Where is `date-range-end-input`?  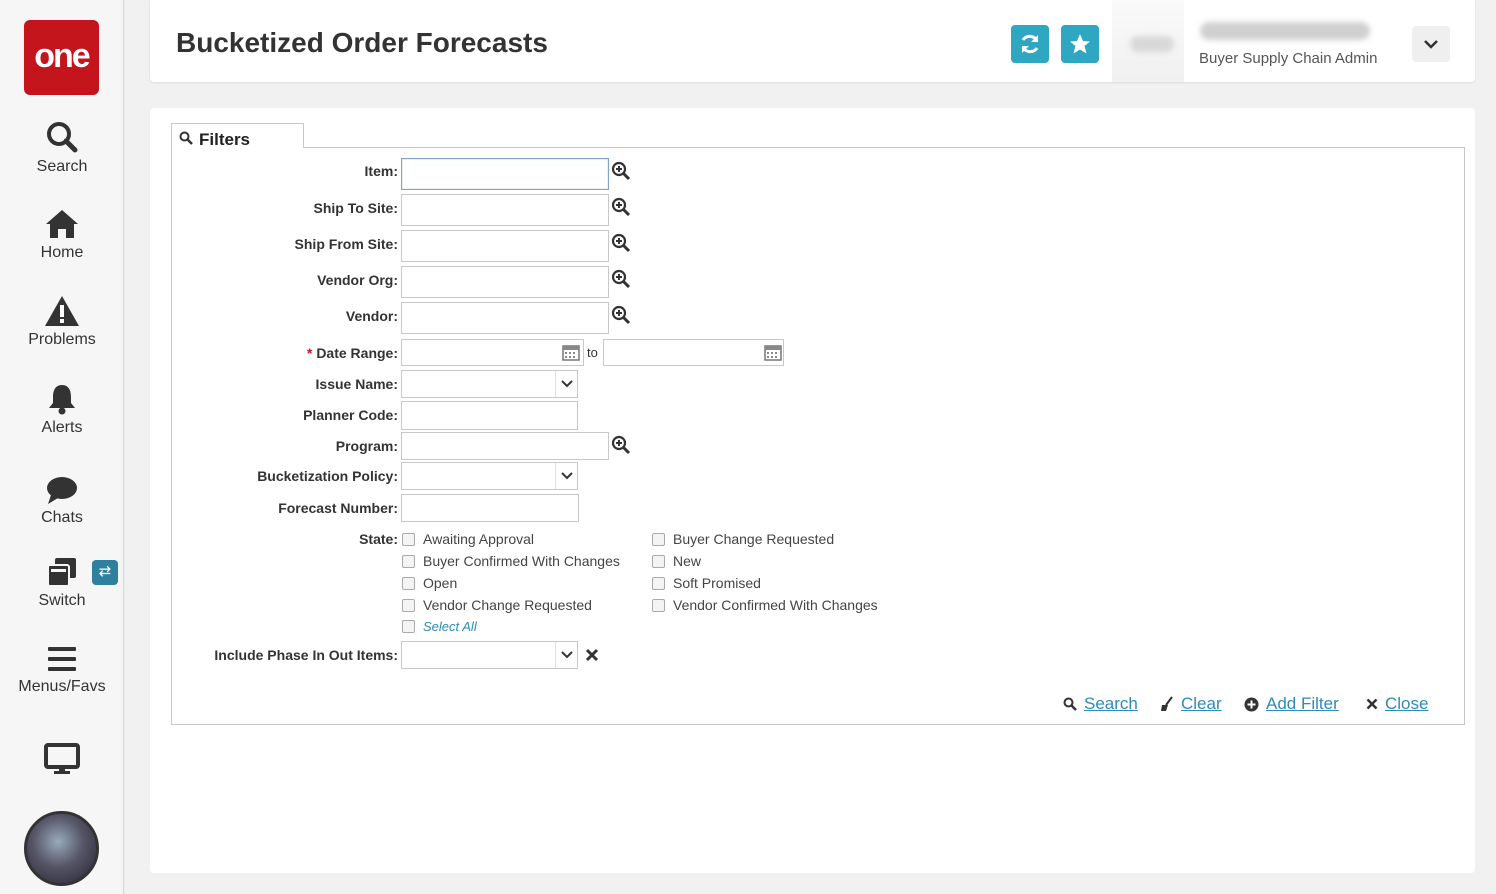
date-range-end-input is located at coordinates (693, 352).